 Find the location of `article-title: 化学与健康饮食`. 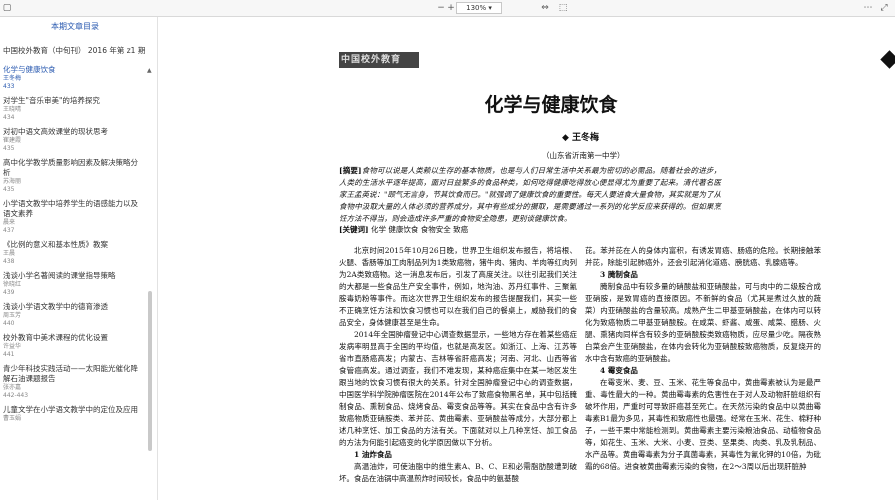

article-title: 化学与健康饮食 is located at coordinates (551, 105).